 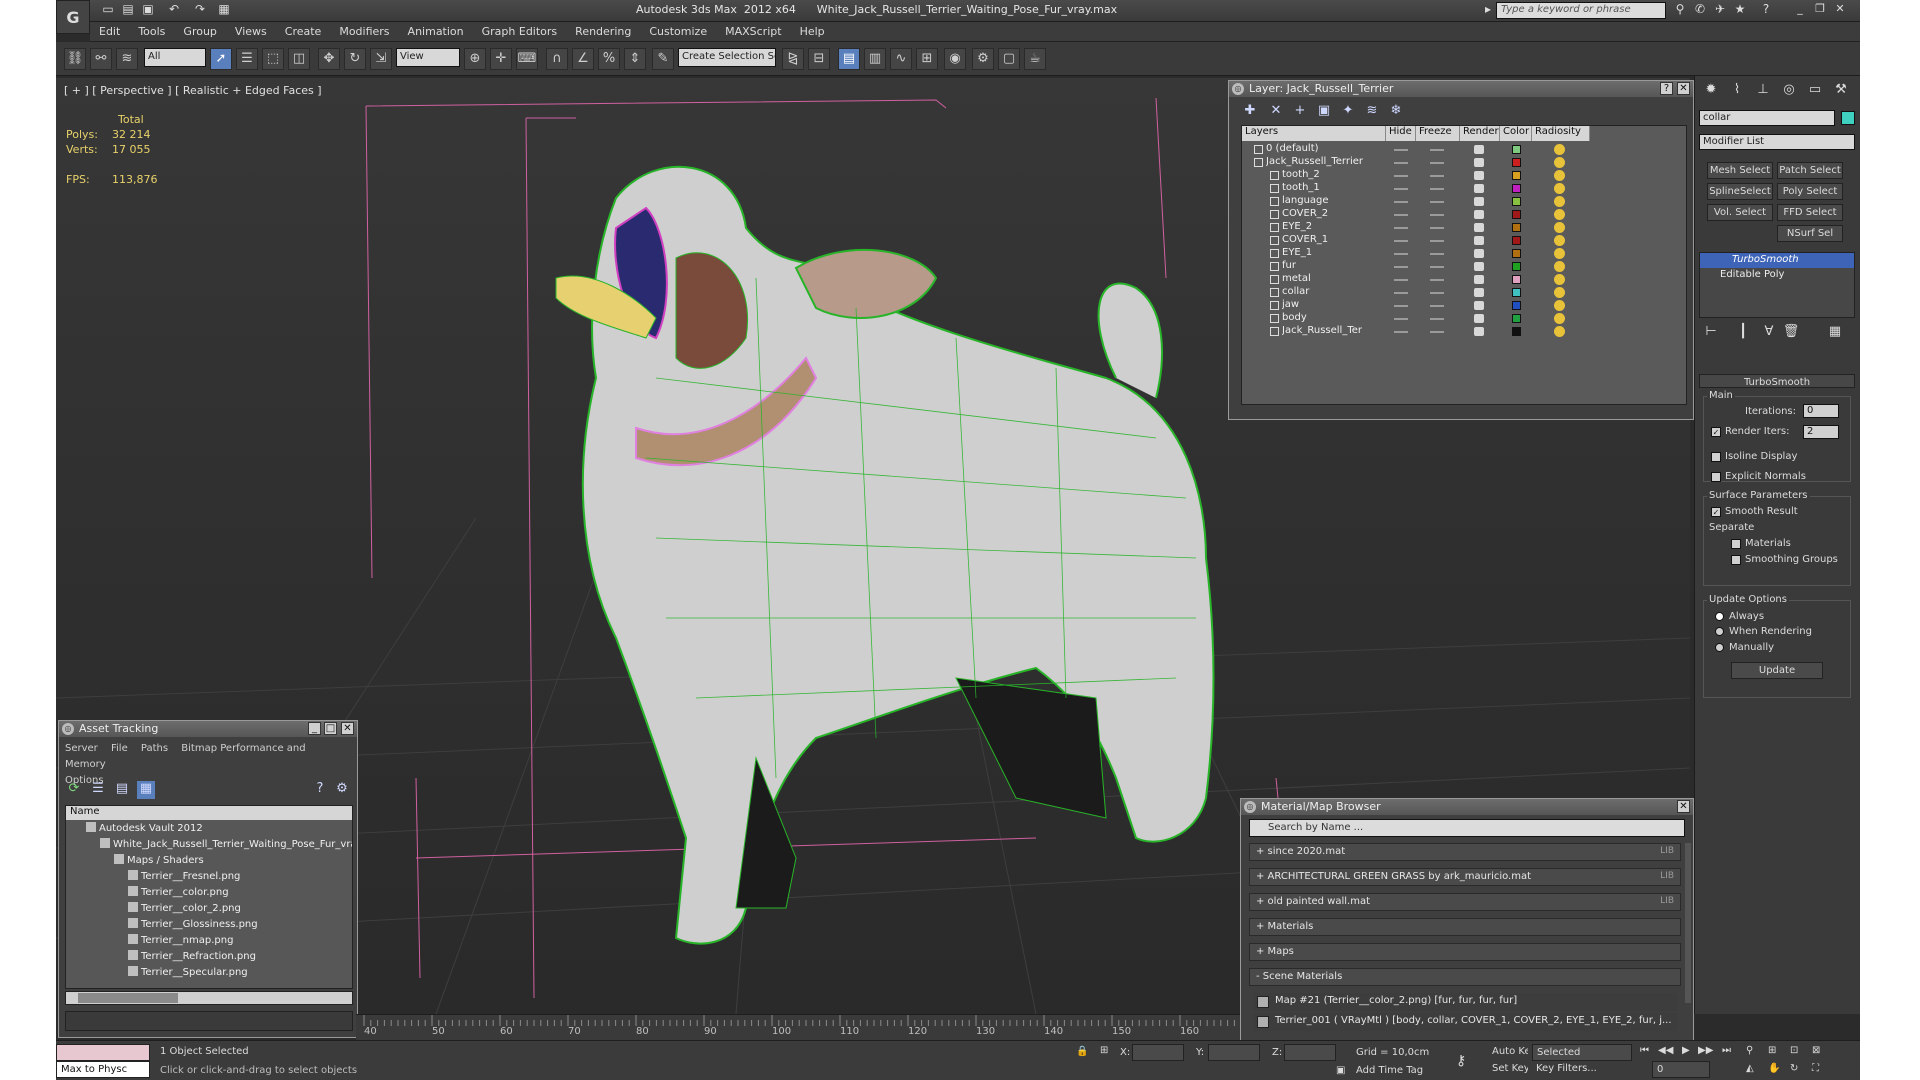 I want to click on set-key-button: Set Key, so click(x=1508, y=1069).